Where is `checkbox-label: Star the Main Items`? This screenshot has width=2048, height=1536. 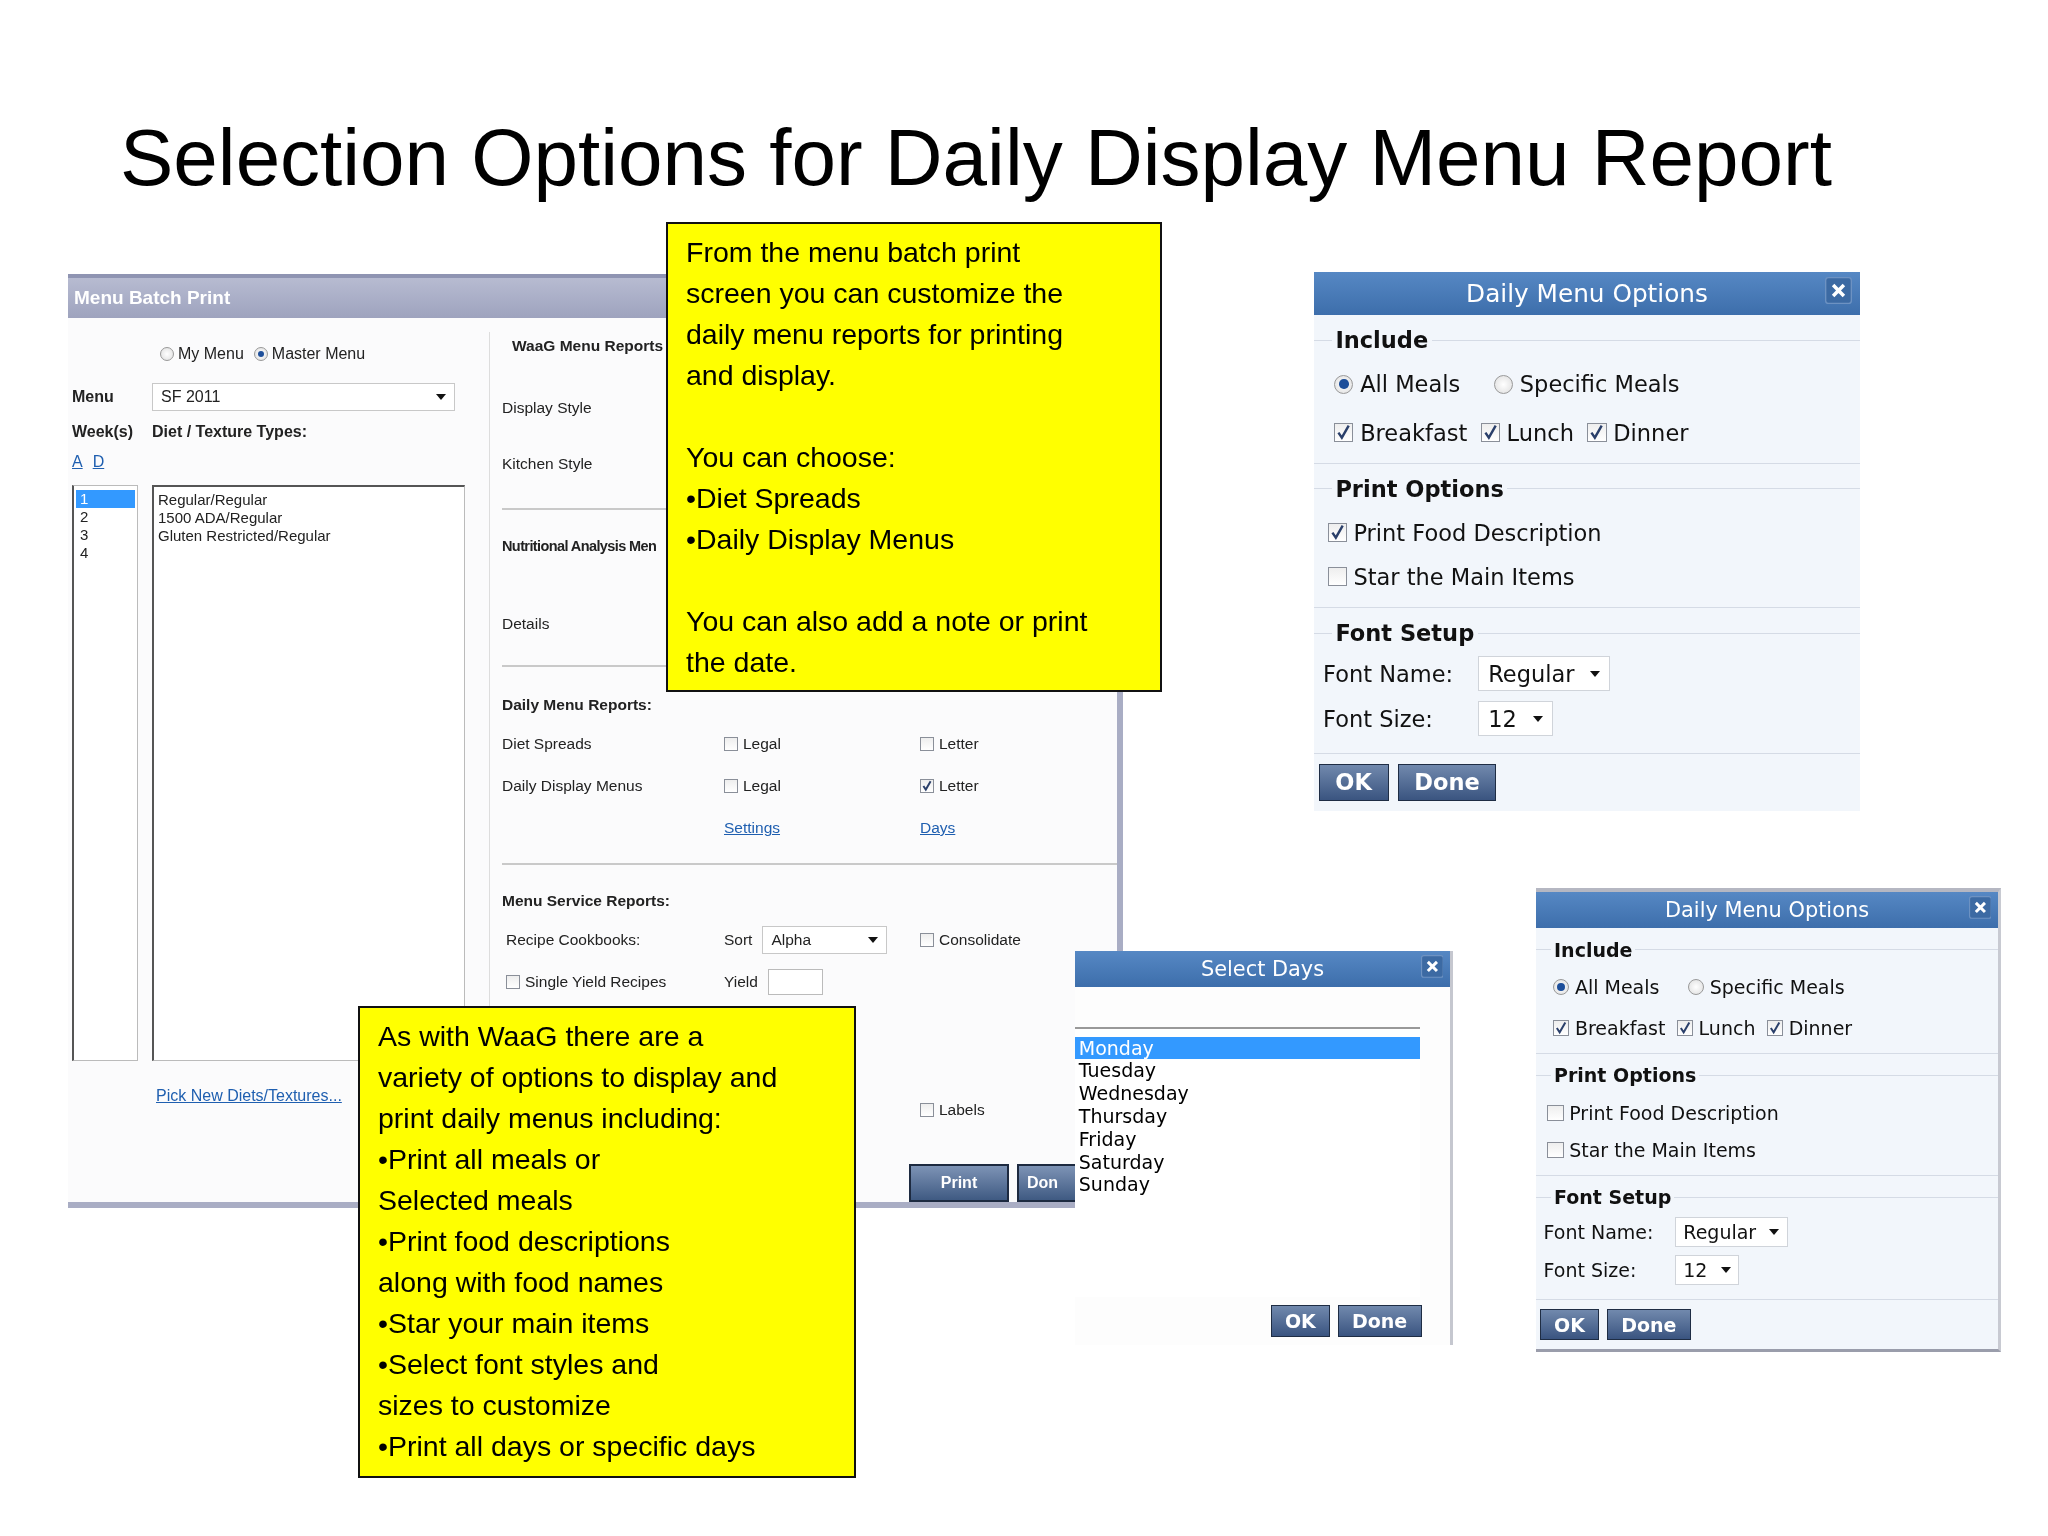 checkbox-label: Star the Main Items is located at coordinates (1662, 1149).